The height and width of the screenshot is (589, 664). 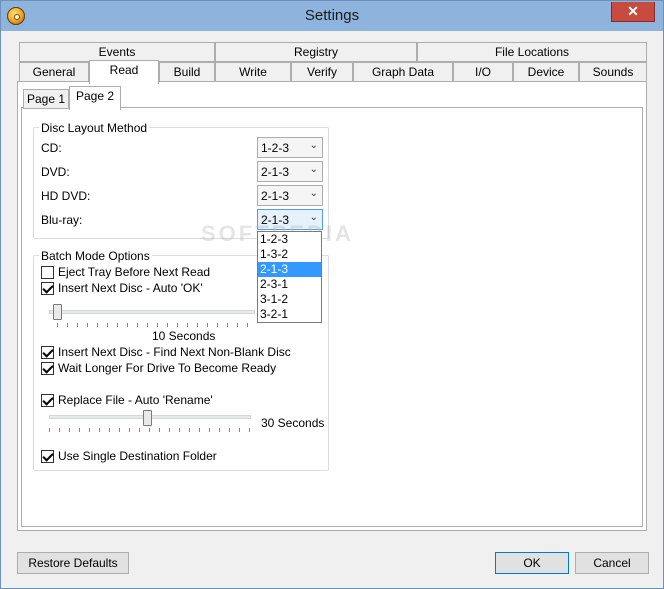 I want to click on tab-write: Write, so click(x=253, y=72).